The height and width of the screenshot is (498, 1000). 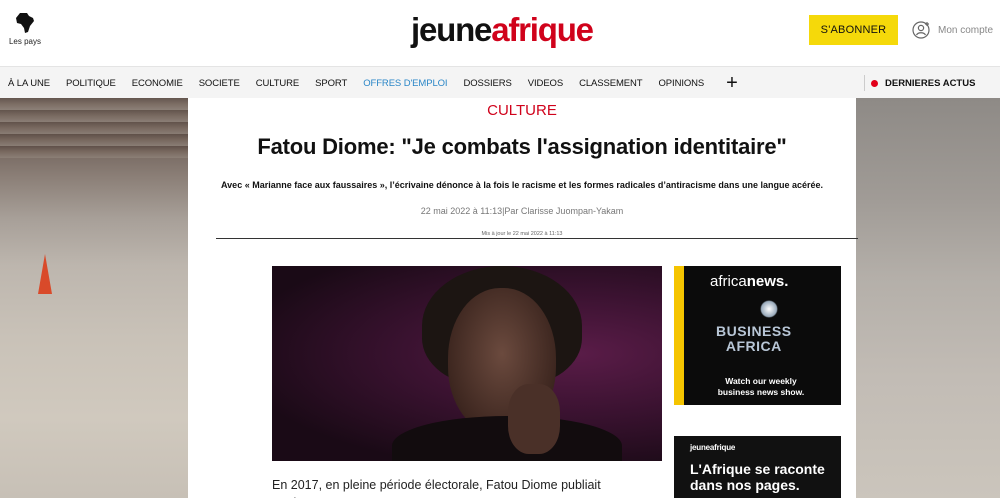 What do you see at coordinates (451, 29) in the screenshot?
I see `logo-text-jeune: jeune` at bounding box center [451, 29].